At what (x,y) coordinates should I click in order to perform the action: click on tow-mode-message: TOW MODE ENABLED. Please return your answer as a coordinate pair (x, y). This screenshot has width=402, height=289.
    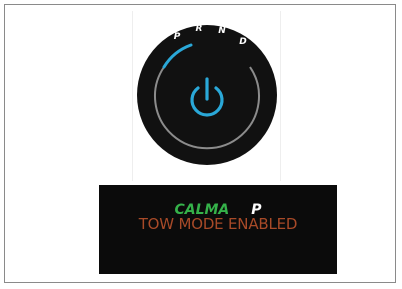
    Looking at the image, I should click on (218, 224).